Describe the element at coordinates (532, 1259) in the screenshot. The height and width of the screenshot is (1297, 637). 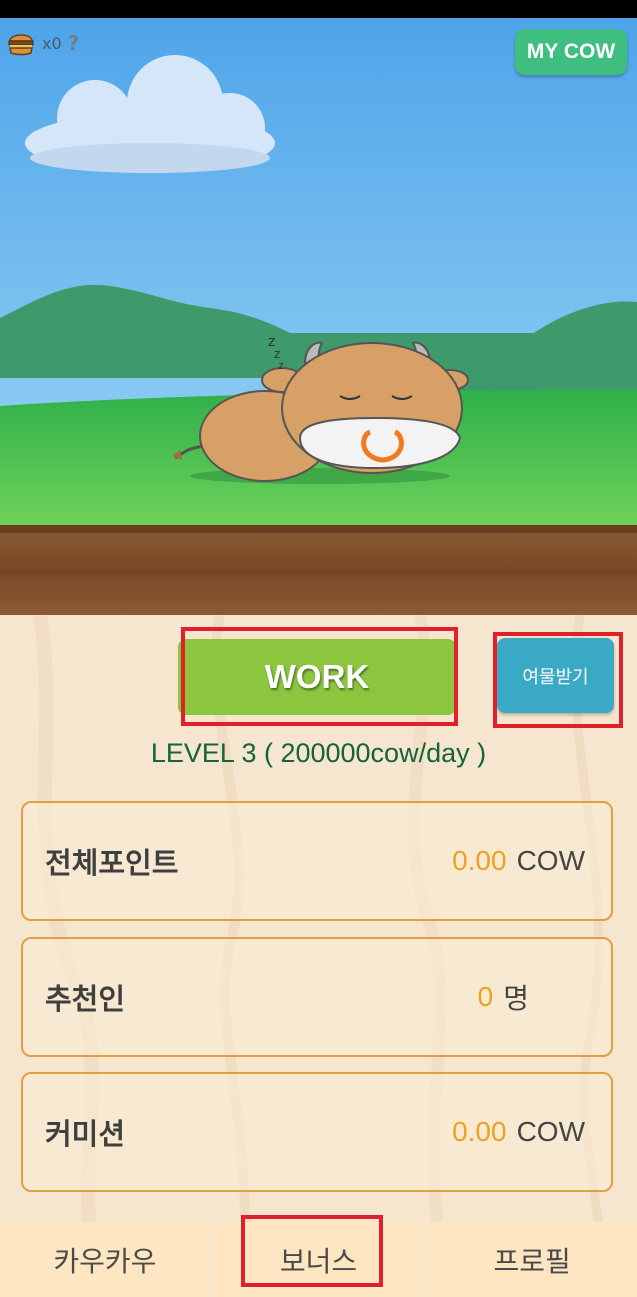
I see `tab-profile: 프로필` at that location.